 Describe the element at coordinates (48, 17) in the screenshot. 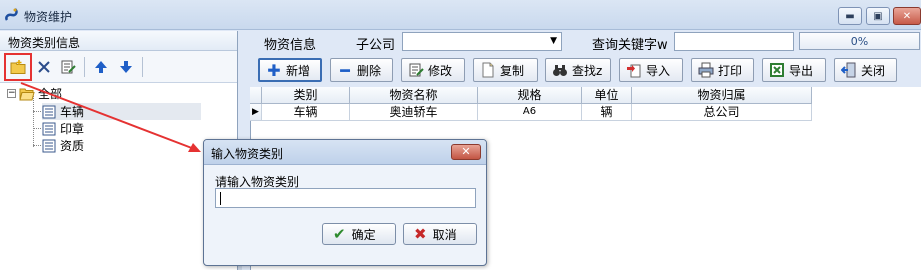

I see `window-title: 物资维护` at that location.